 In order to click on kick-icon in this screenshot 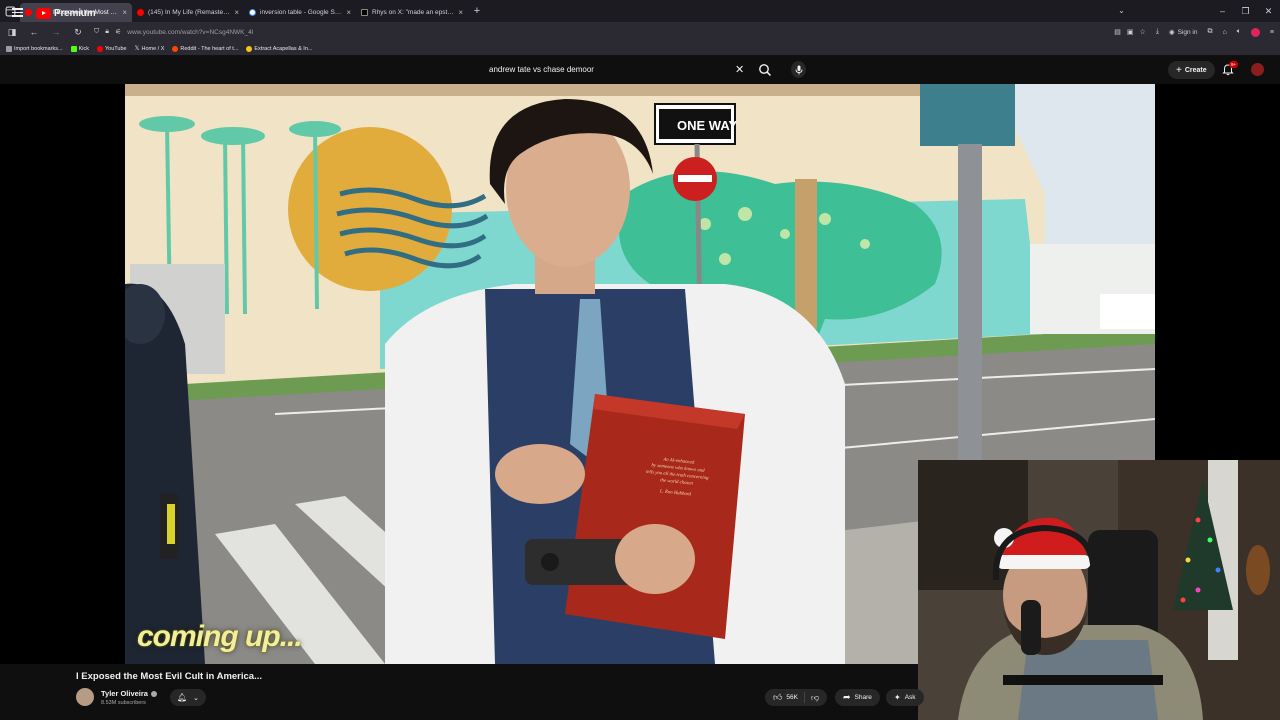, I will do `click(73, 48)`.